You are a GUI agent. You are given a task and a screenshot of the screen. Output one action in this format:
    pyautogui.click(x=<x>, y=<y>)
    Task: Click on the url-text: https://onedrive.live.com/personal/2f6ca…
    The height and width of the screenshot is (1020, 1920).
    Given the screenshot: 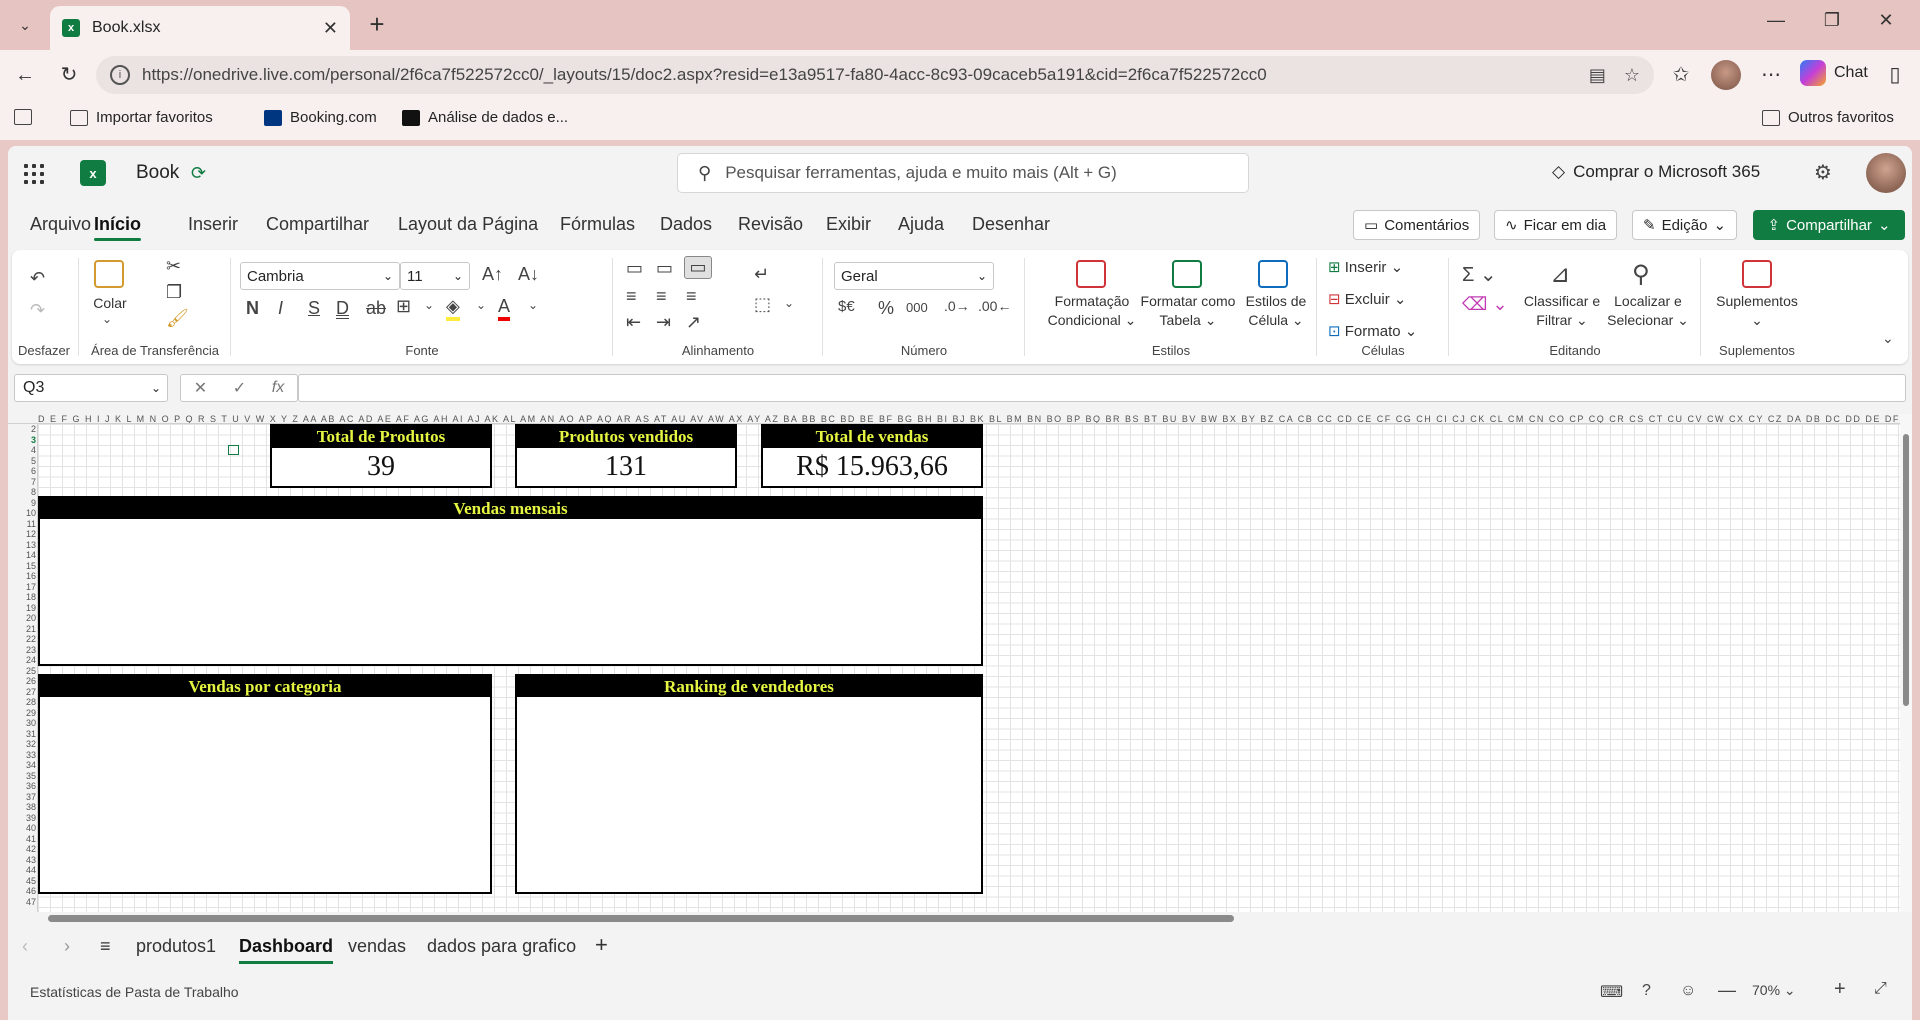 What is the action you would take?
    pyautogui.click(x=865, y=75)
    